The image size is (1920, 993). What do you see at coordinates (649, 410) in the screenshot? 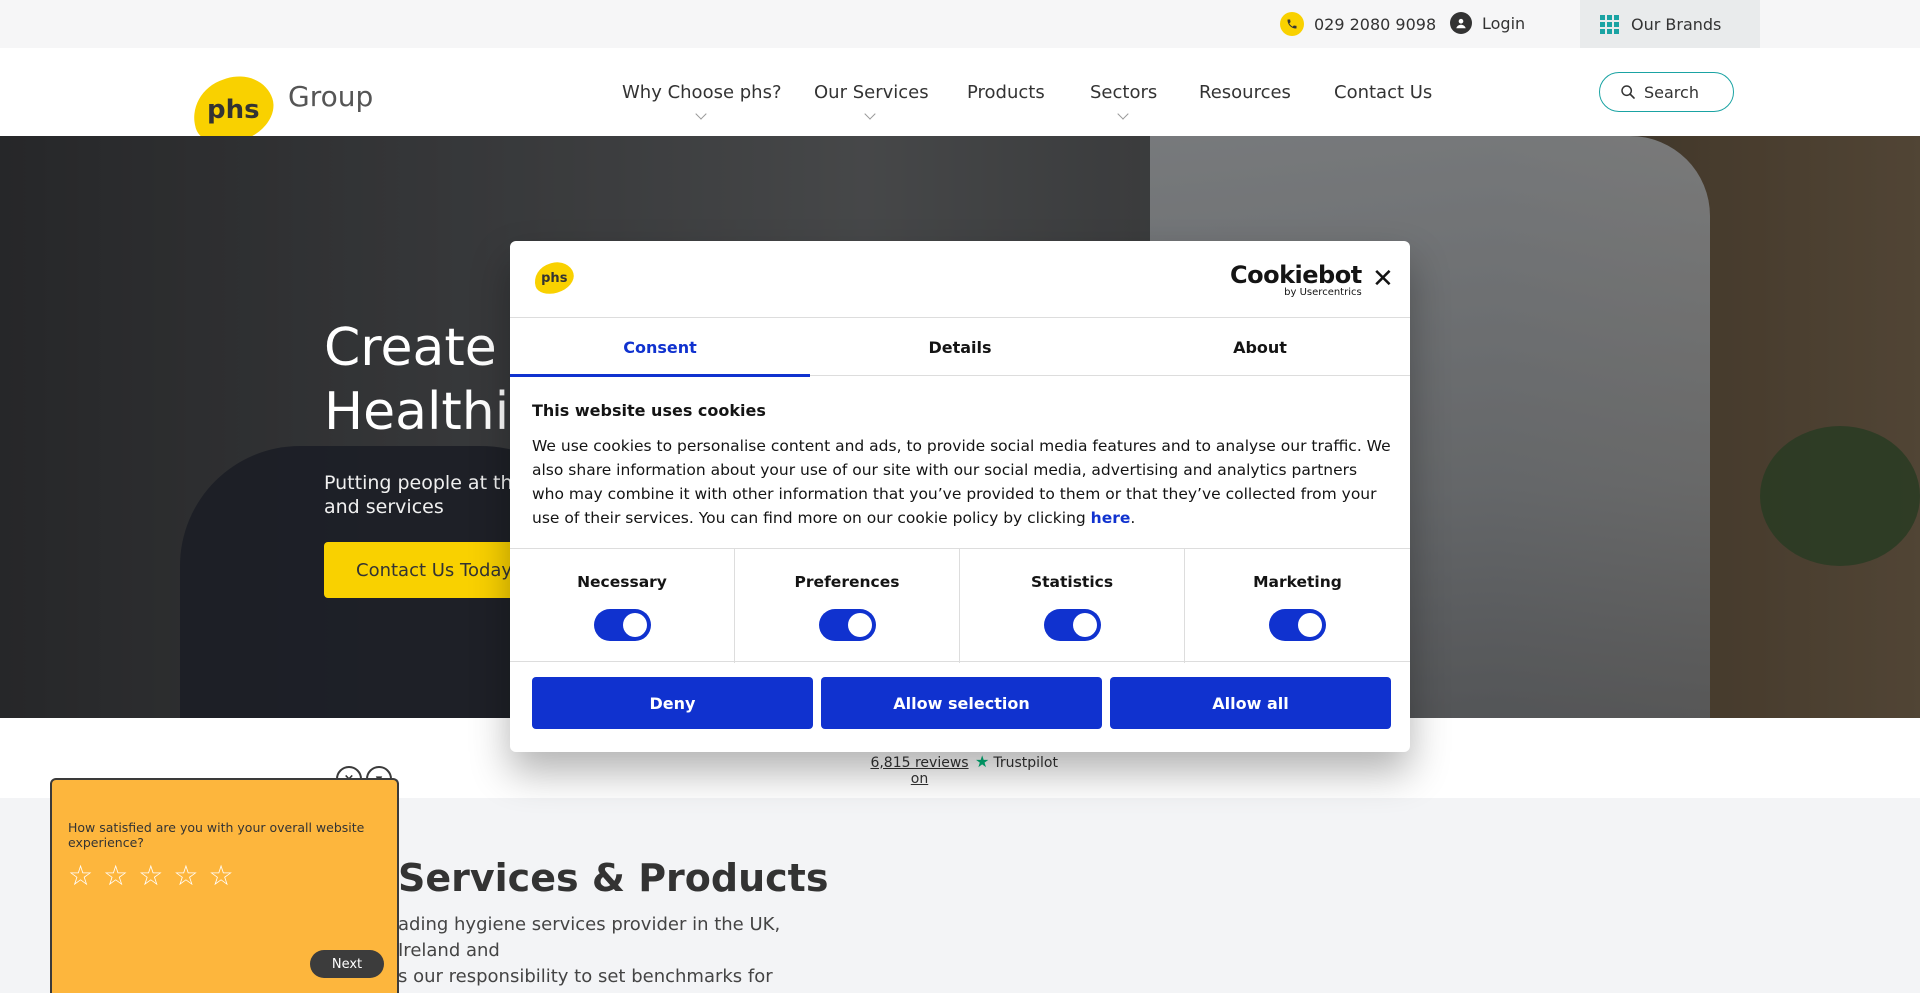
I see `cookie-heading: This website uses cookies` at bounding box center [649, 410].